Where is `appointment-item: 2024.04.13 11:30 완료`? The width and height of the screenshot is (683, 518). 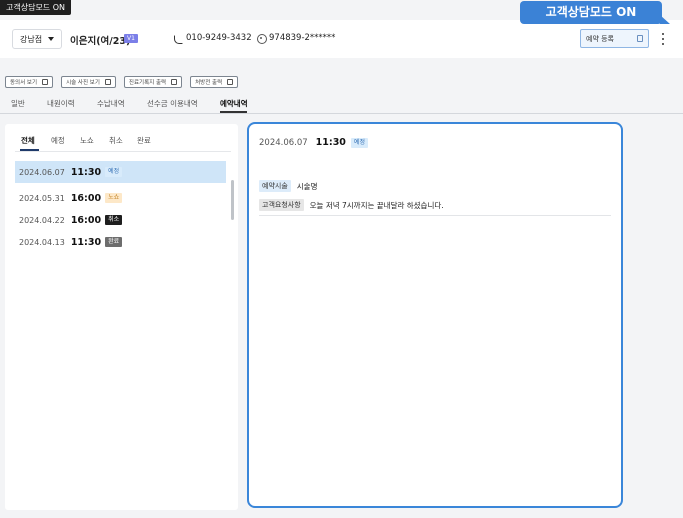 appointment-item: 2024.04.13 11:30 완료 is located at coordinates (120, 242).